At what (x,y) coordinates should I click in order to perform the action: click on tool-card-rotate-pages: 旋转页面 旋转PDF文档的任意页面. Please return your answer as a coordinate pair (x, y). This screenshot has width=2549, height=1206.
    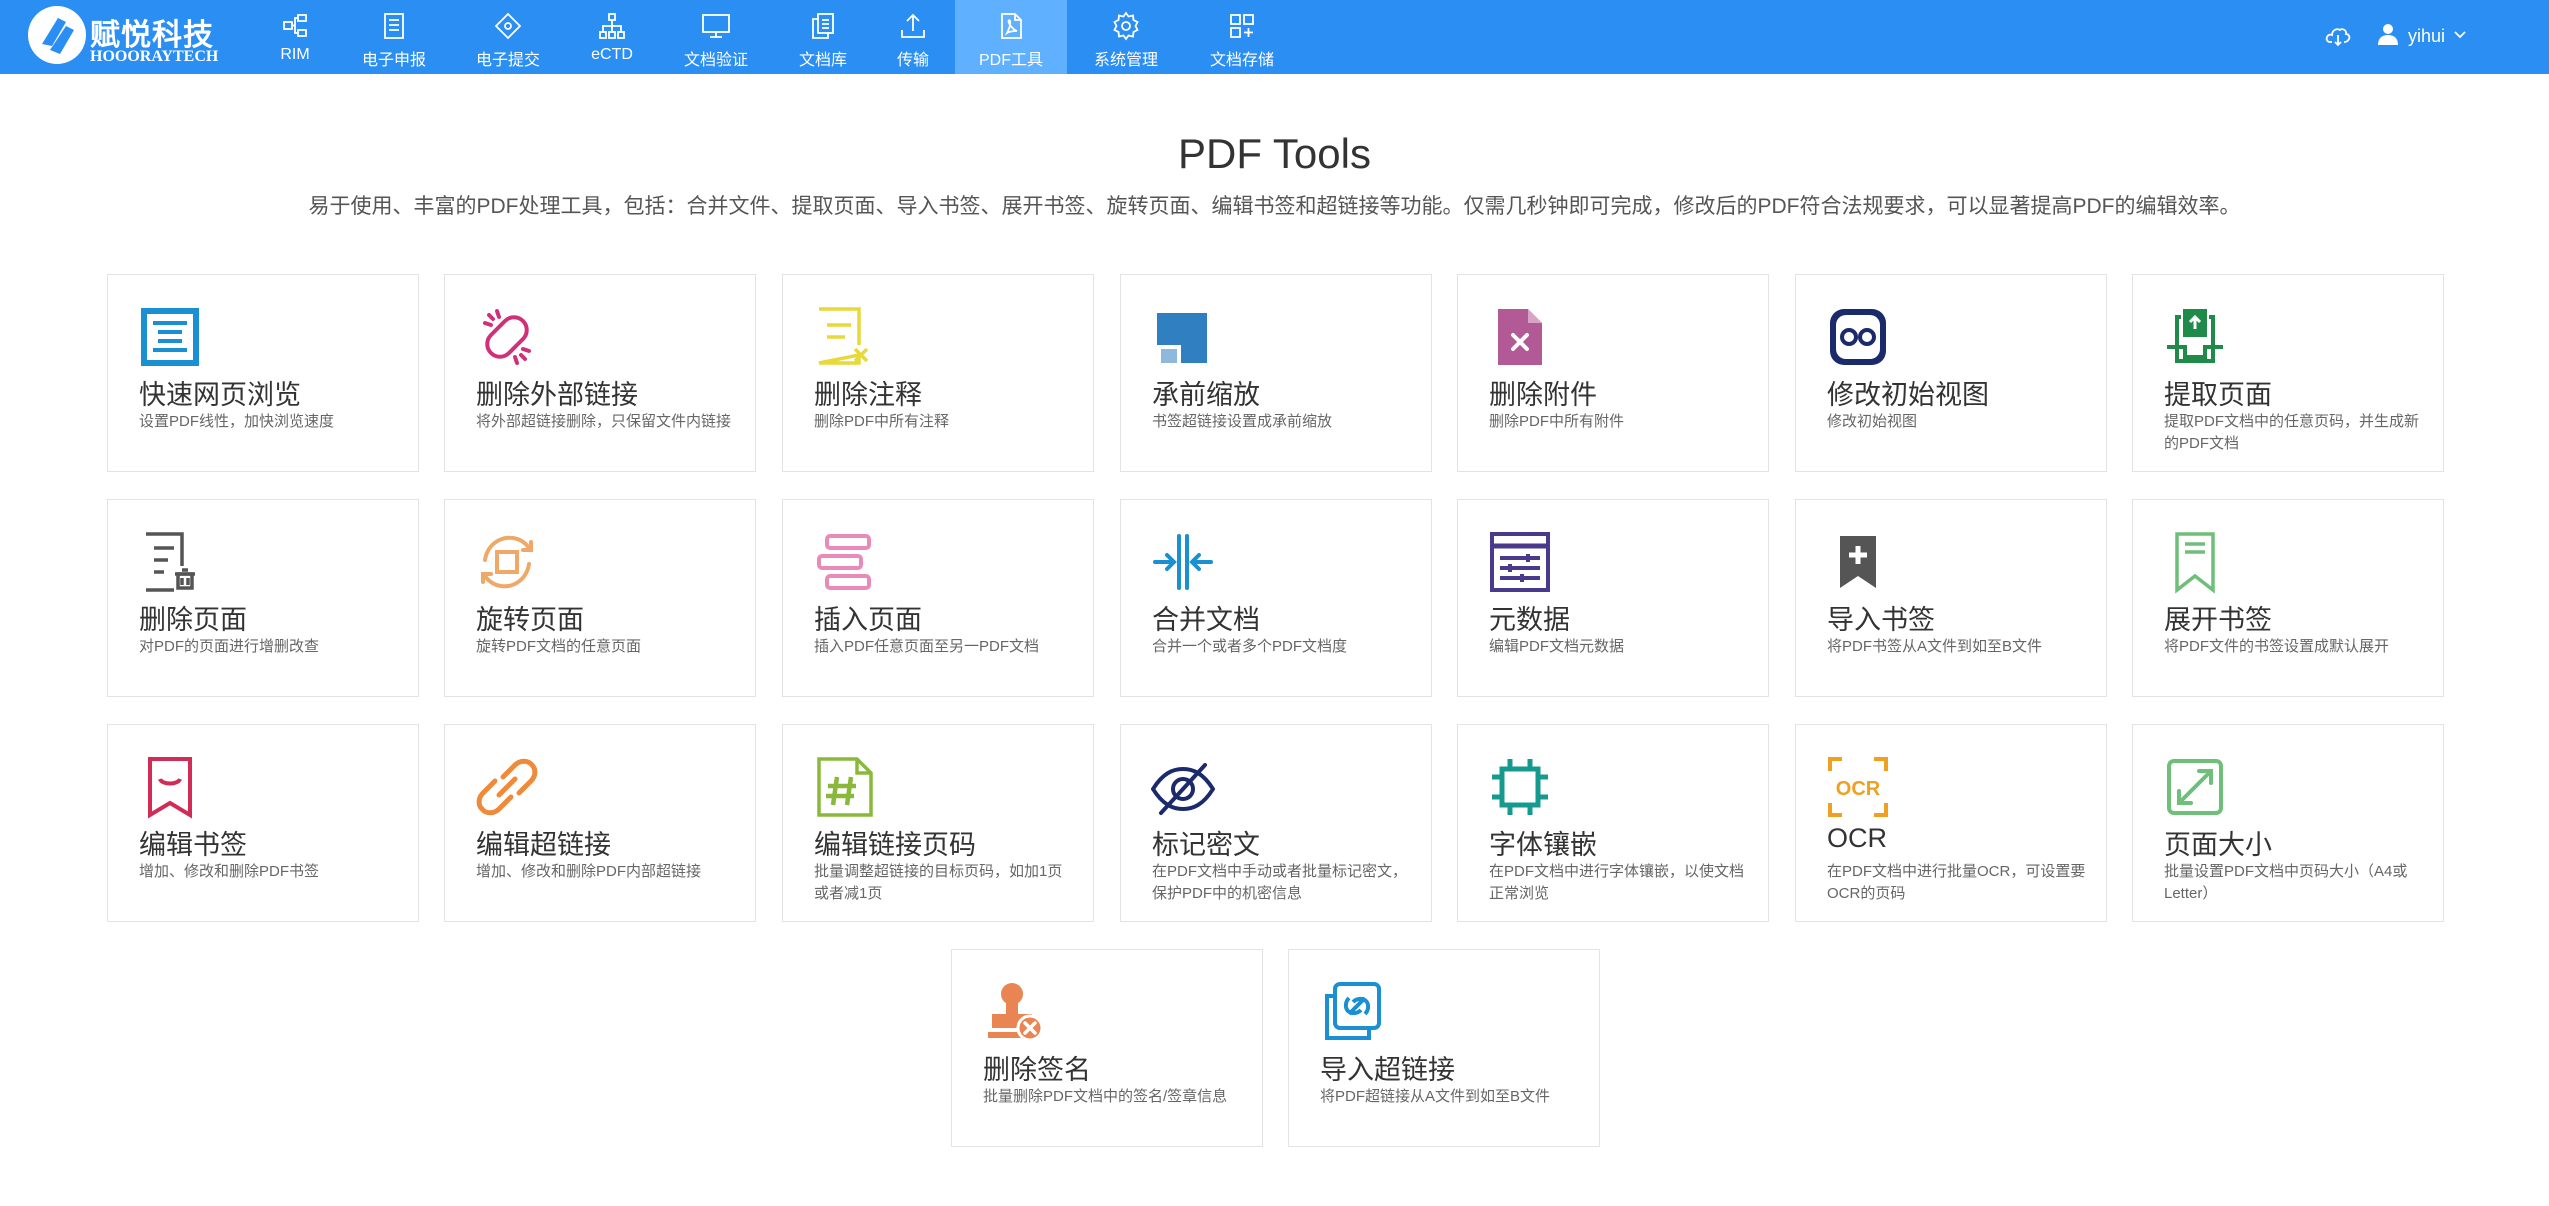
    Looking at the image, I should click on (600, 598).